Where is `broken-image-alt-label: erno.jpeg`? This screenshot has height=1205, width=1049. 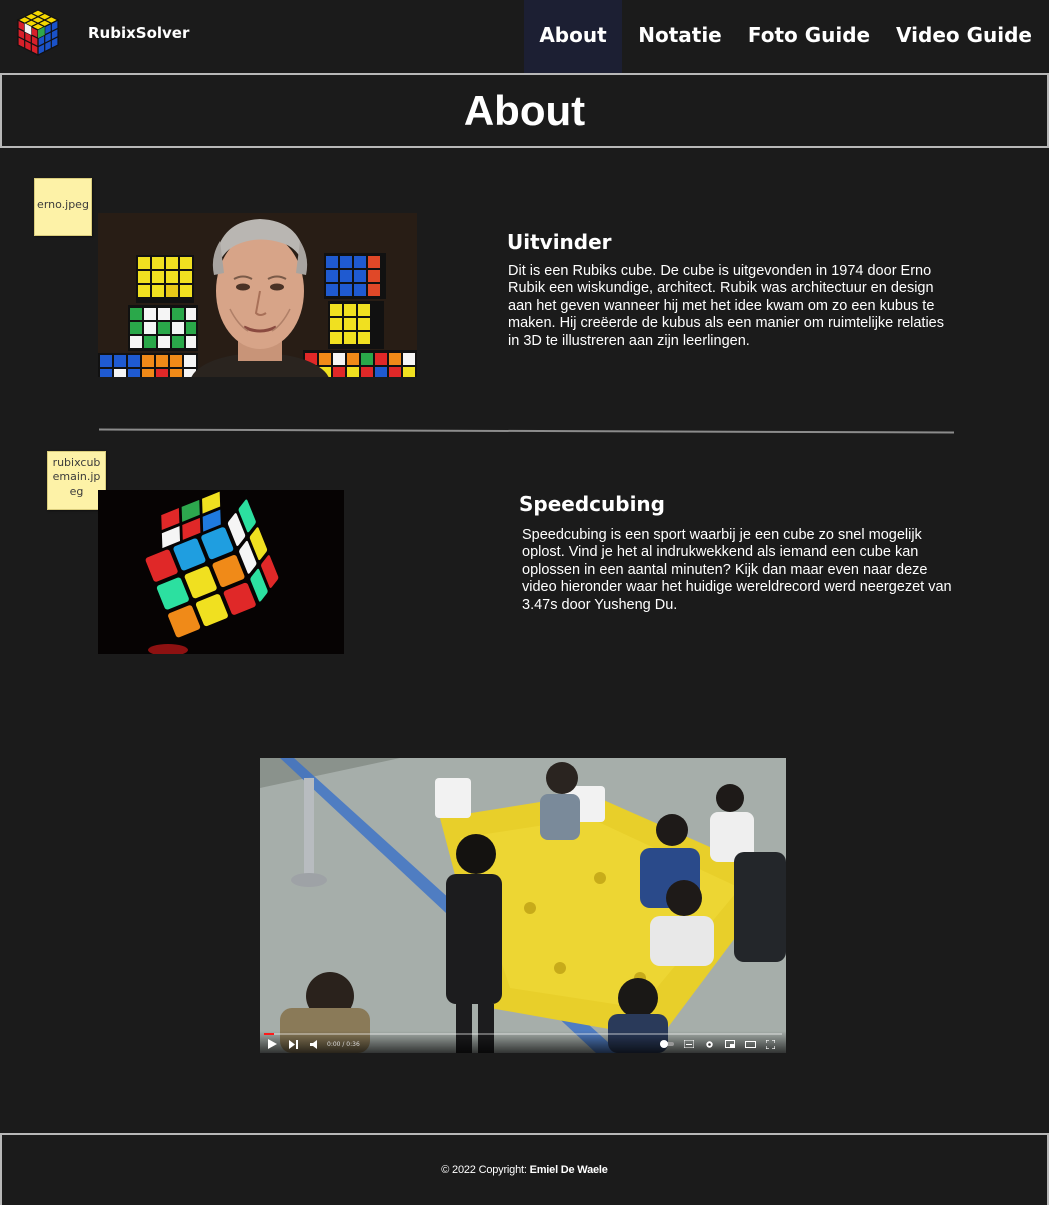 broken-image-alt-label: erno.jpeg is located at coordinates (63, 207).